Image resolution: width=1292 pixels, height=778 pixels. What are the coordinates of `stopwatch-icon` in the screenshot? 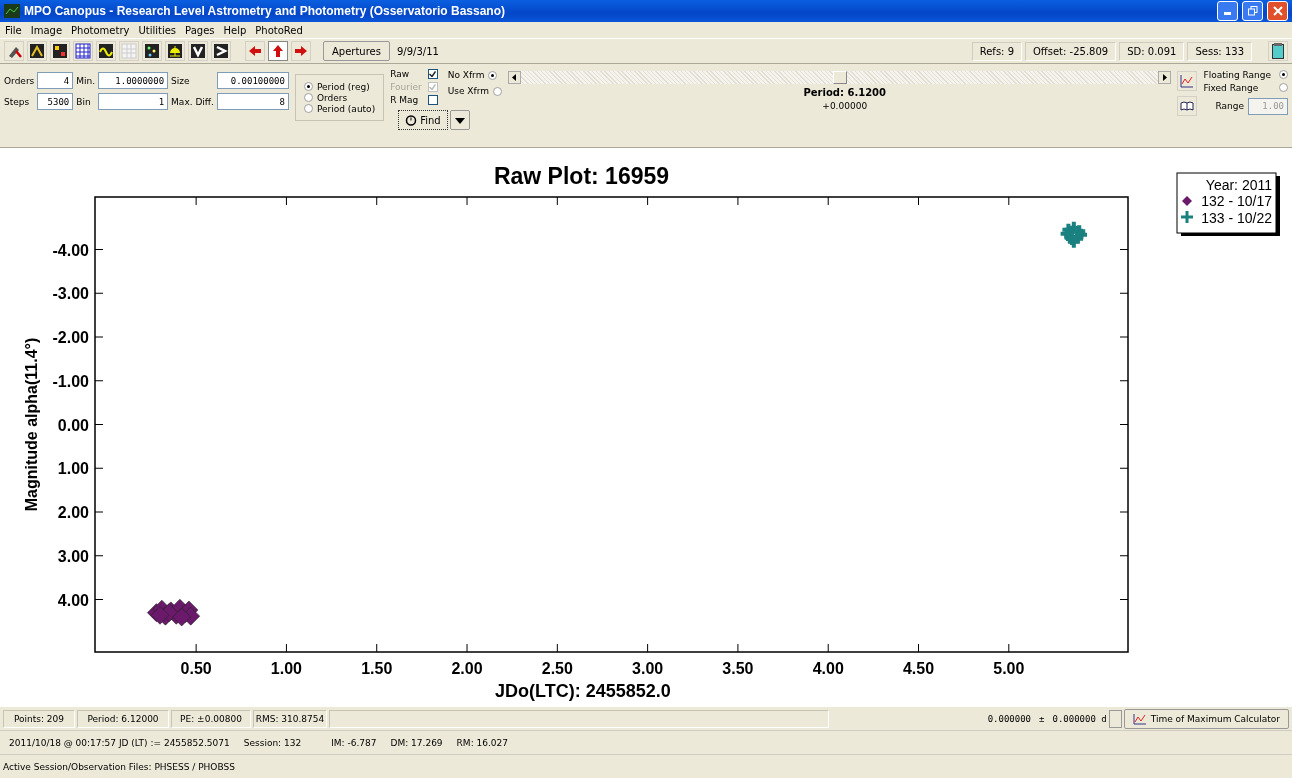 It's located at (411, 120).